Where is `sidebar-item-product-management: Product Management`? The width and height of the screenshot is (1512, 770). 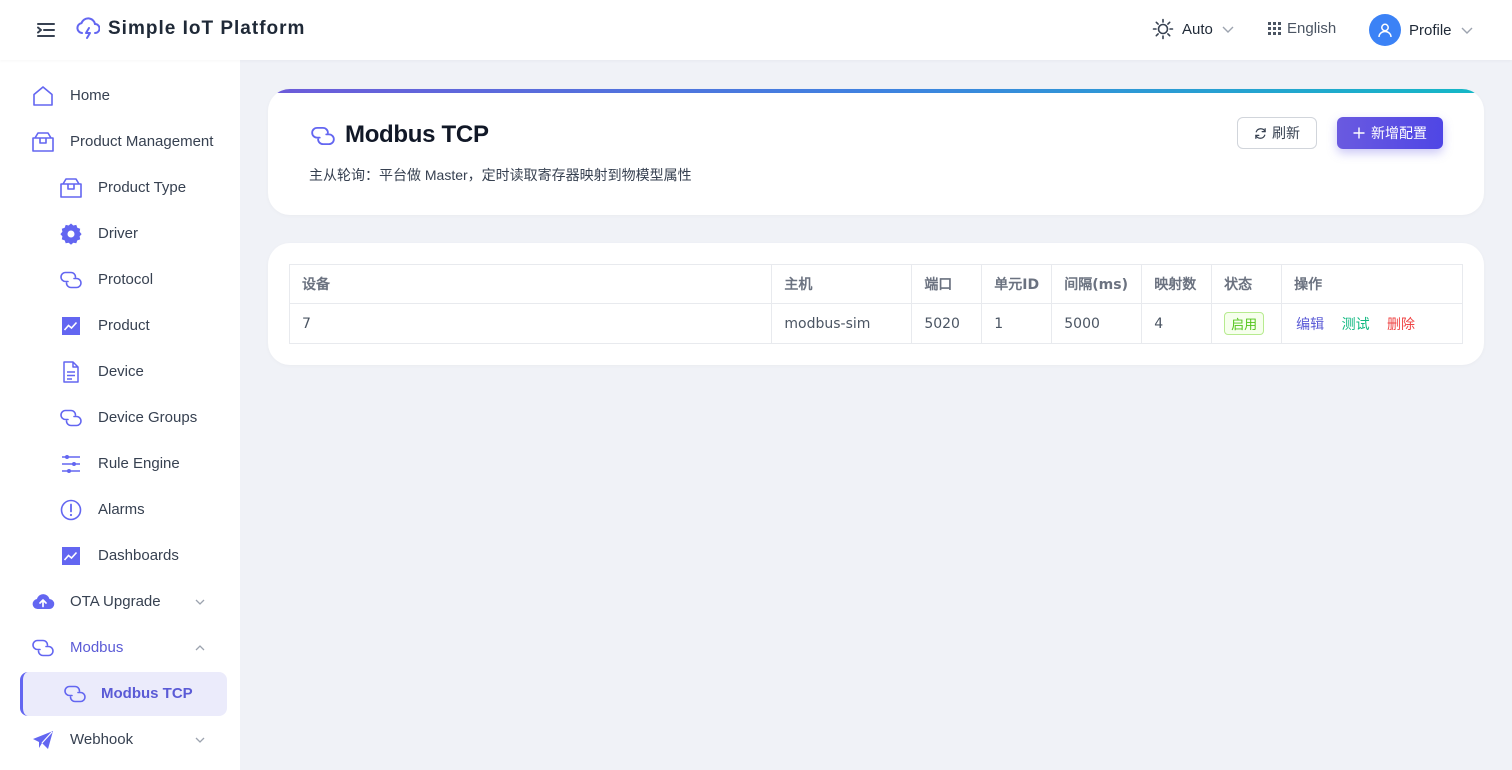 sidebar-item-product-management: Product Management is located at coordinates (120, 142).